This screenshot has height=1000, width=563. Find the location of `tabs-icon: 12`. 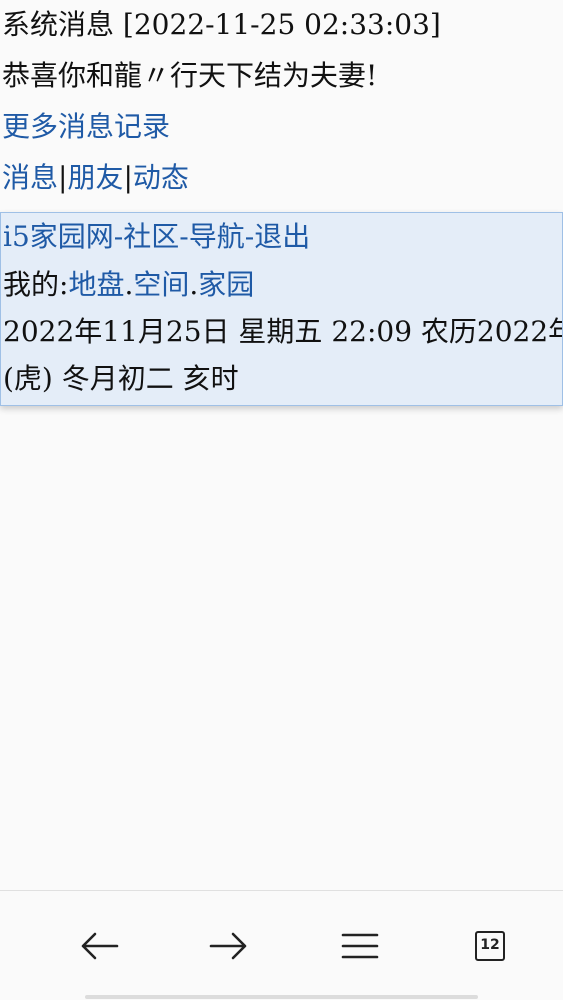

tabs-icon: 12 is located at coordinates (490, 945).